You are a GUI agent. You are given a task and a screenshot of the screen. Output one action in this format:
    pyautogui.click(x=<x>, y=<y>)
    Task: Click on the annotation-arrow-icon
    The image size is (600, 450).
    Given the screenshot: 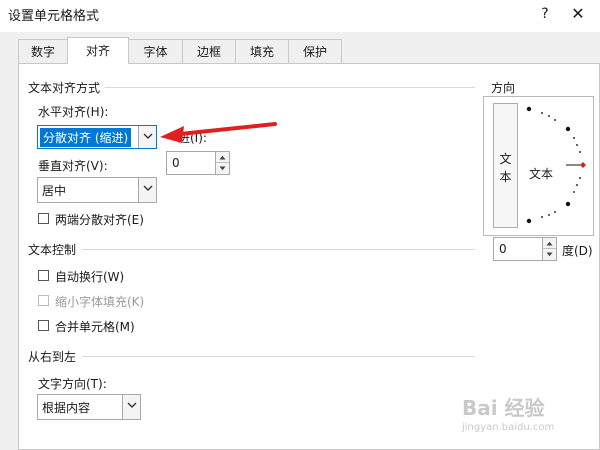 What is the action you would take?
    pyautogui.click(x=218, y=132)
    